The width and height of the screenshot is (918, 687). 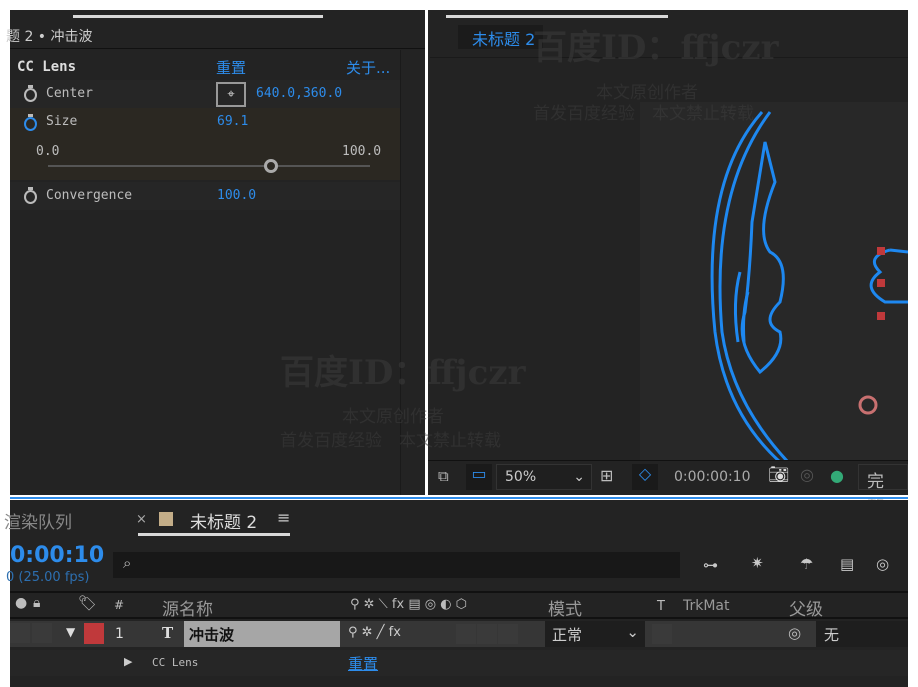 What do you see at coordinates (837, 475) in the screenshot?
I see `color-channels-icon: ●` at bounding box center [837, 475].